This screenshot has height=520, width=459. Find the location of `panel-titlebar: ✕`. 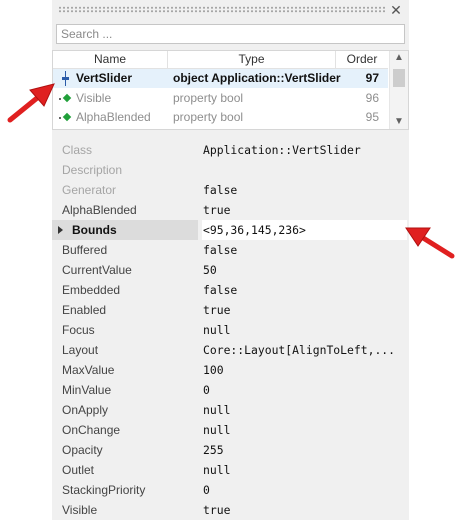

panel-titlebar: ✕ is located at coordinates (230, 10).